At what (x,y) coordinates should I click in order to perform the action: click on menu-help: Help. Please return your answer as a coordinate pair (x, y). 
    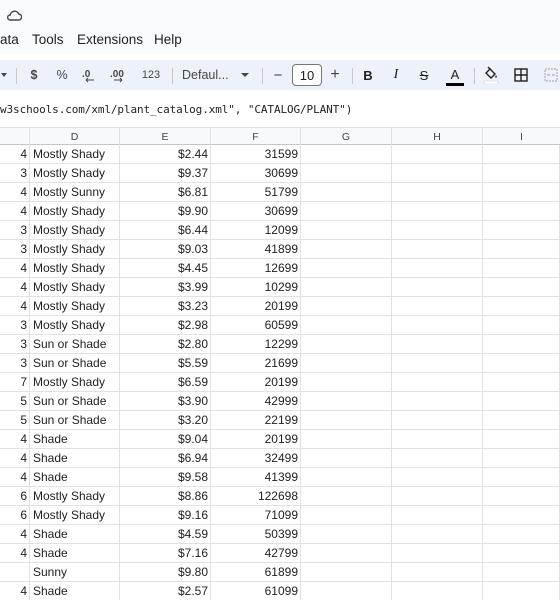
    Looking at the image, I should click on (168, 39).